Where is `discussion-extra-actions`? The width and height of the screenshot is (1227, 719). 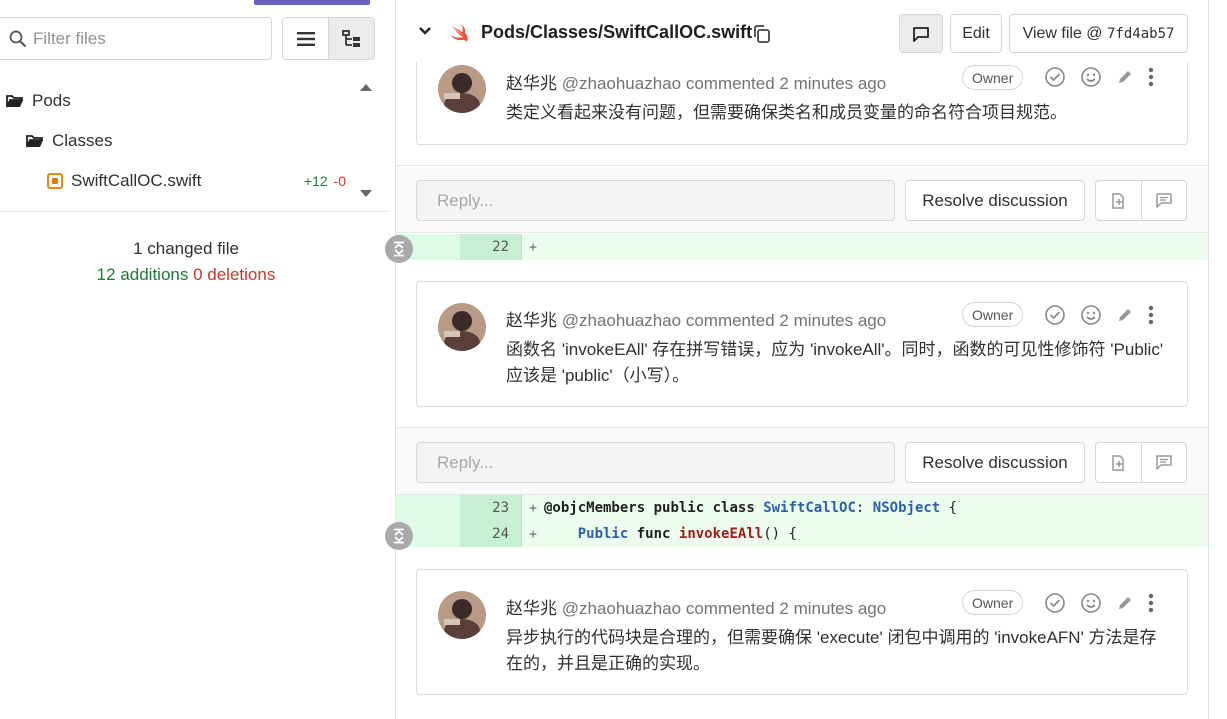
discussion-extra-actions is located at coordinates (1141, 200).